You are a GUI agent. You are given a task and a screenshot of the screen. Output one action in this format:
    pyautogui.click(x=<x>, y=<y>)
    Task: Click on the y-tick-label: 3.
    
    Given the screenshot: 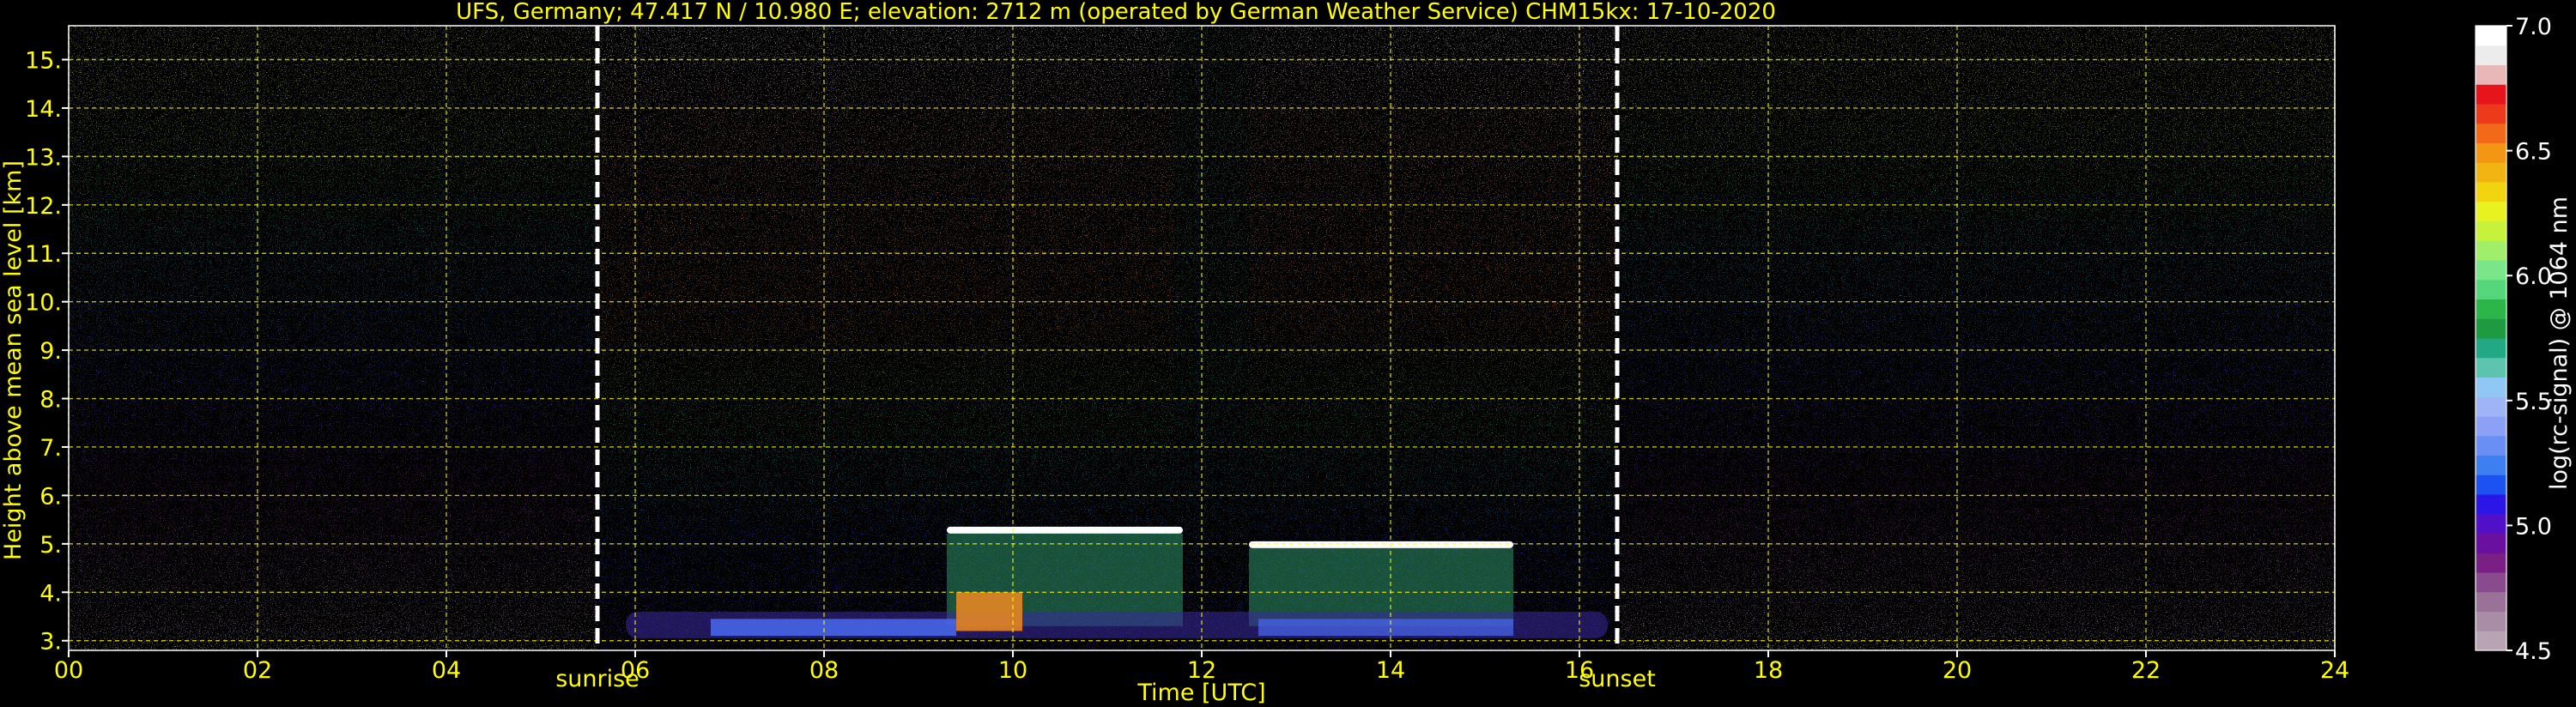 What is the action you would take?
    pyautogui.click(x=50, y=642)
    